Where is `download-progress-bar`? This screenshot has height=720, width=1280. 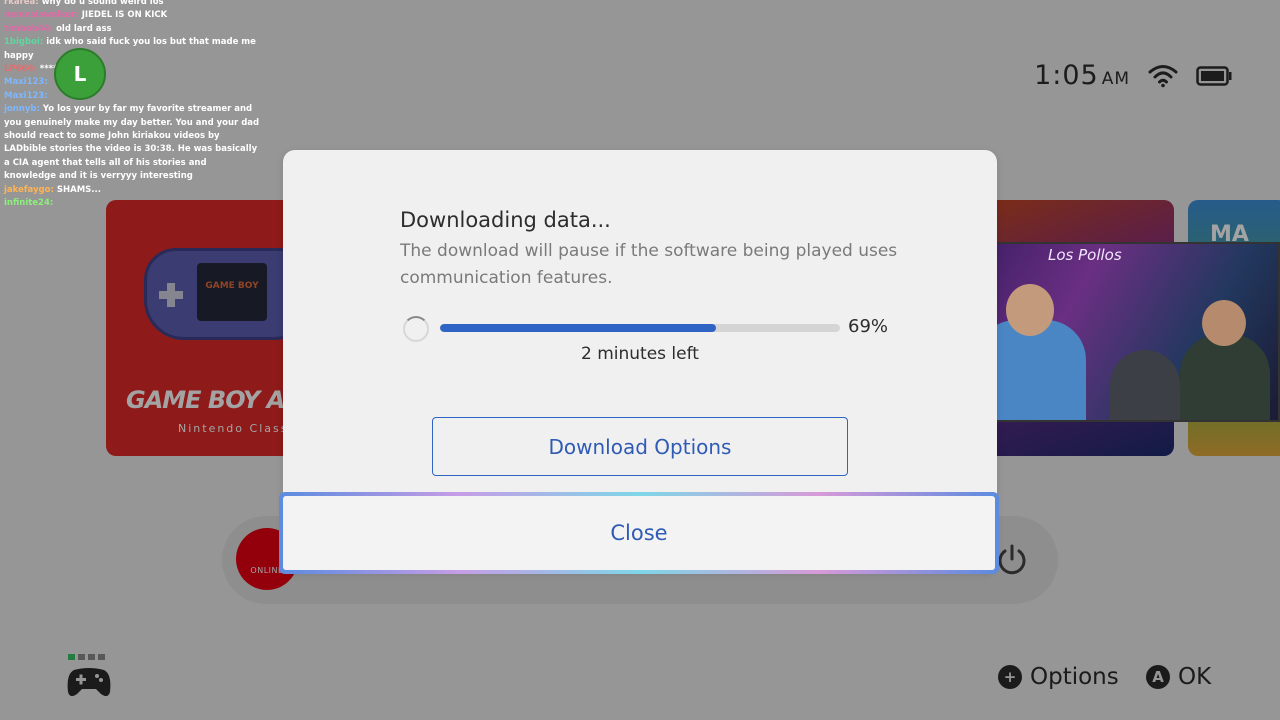 download-progress-bar is located at coordinates (640, 328).